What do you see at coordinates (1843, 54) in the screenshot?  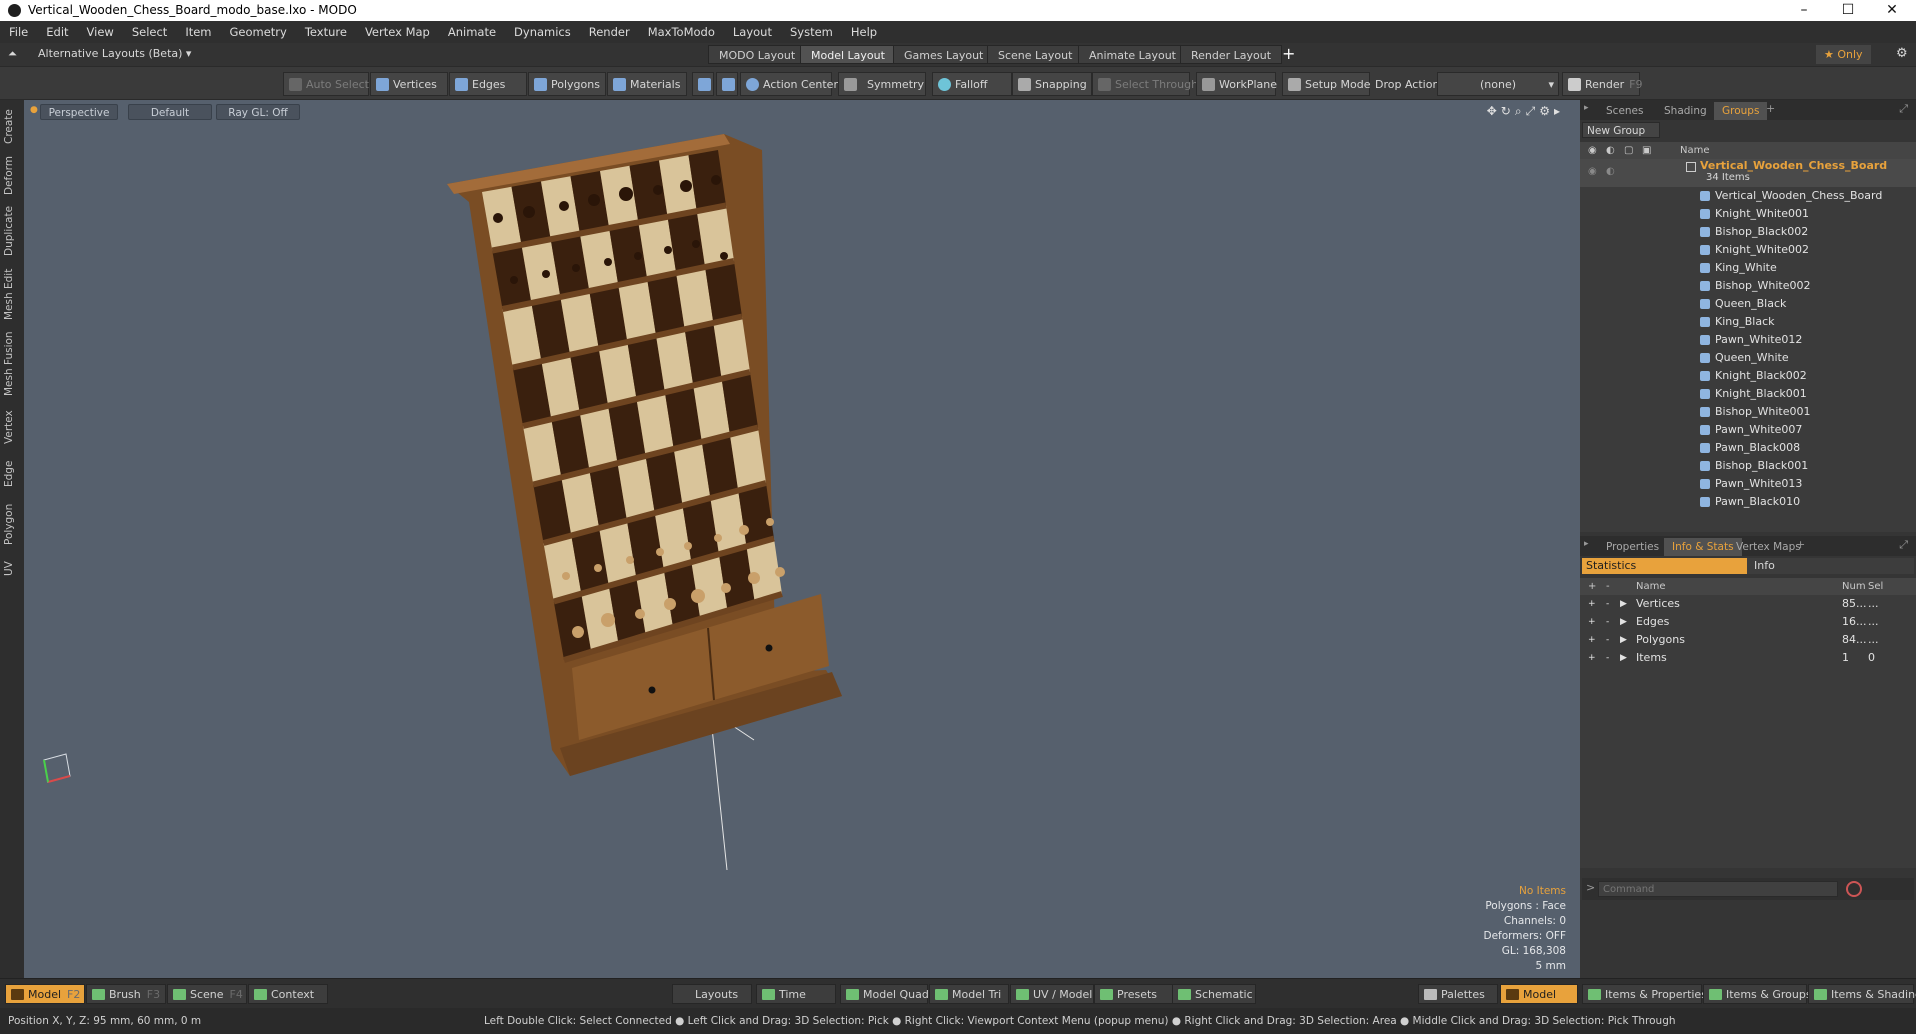 I see `only-toggle: ★ Only` at bounding box center [1843, 54].